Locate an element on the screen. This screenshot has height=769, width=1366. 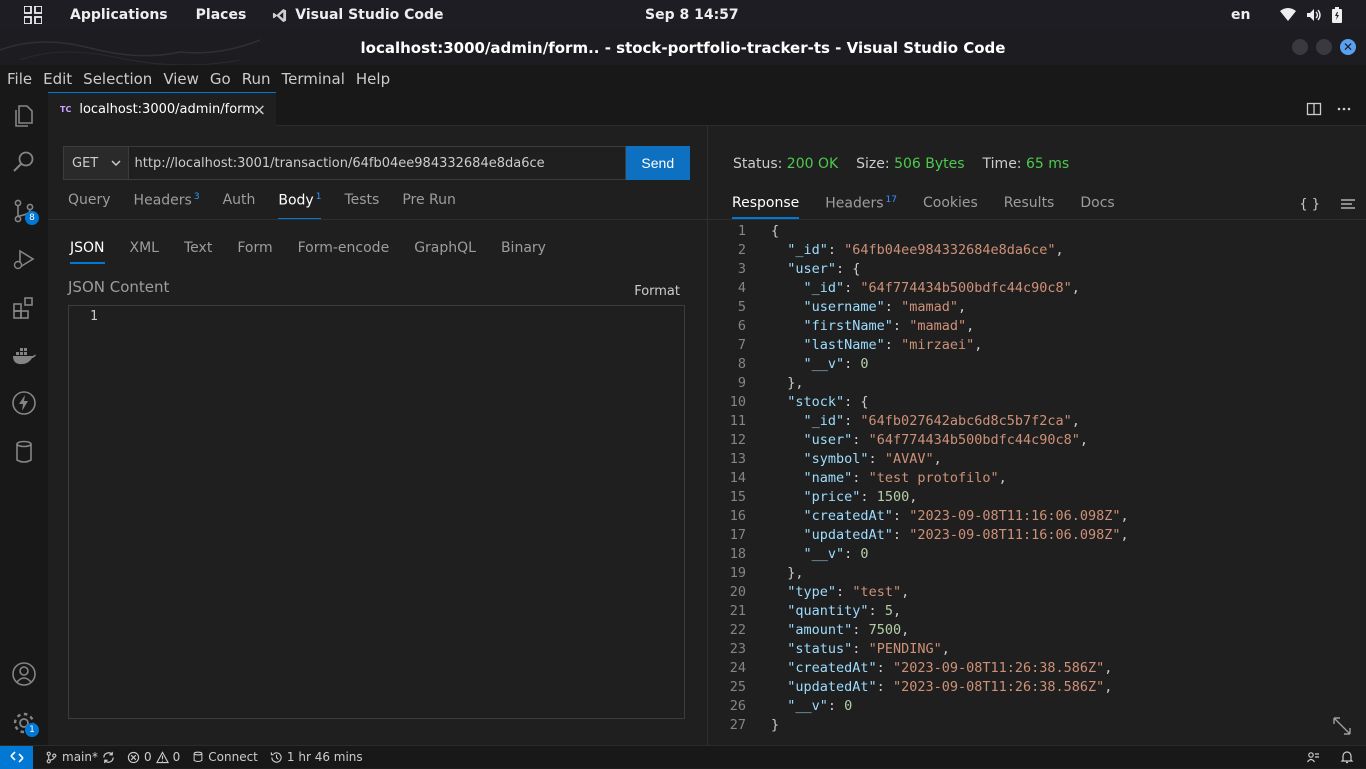
body-tab-json: JSON is located at coordinates (87, 252).